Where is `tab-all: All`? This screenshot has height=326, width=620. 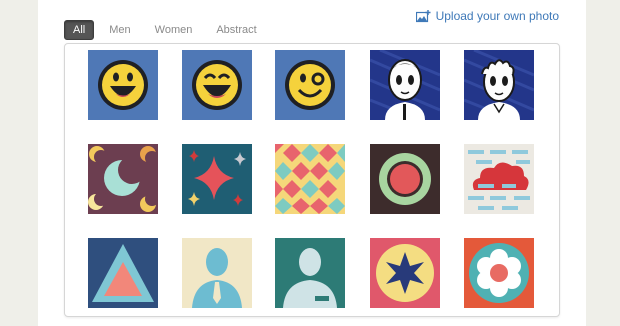
tab-all: All is located at coordinates (79, 30).